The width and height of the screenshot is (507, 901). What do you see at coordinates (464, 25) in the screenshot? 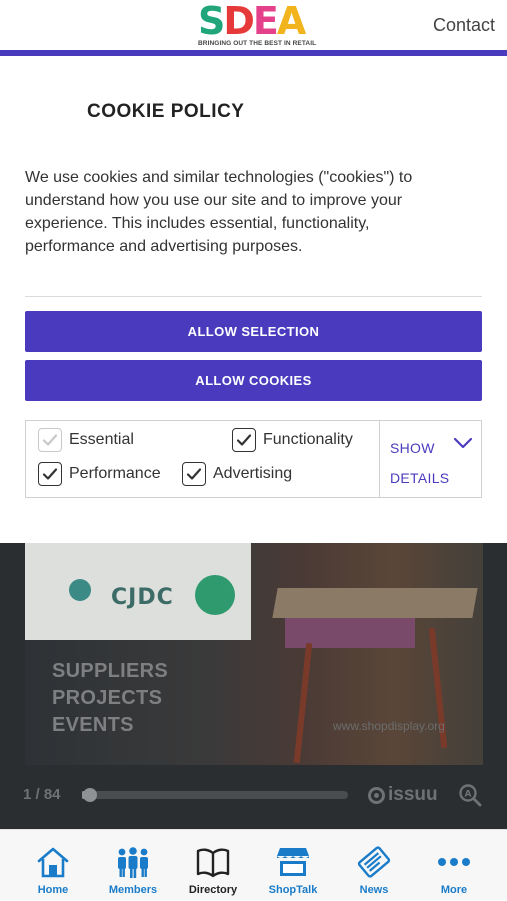
I see `contact-link: Contact` at bounding box center [464, 25].